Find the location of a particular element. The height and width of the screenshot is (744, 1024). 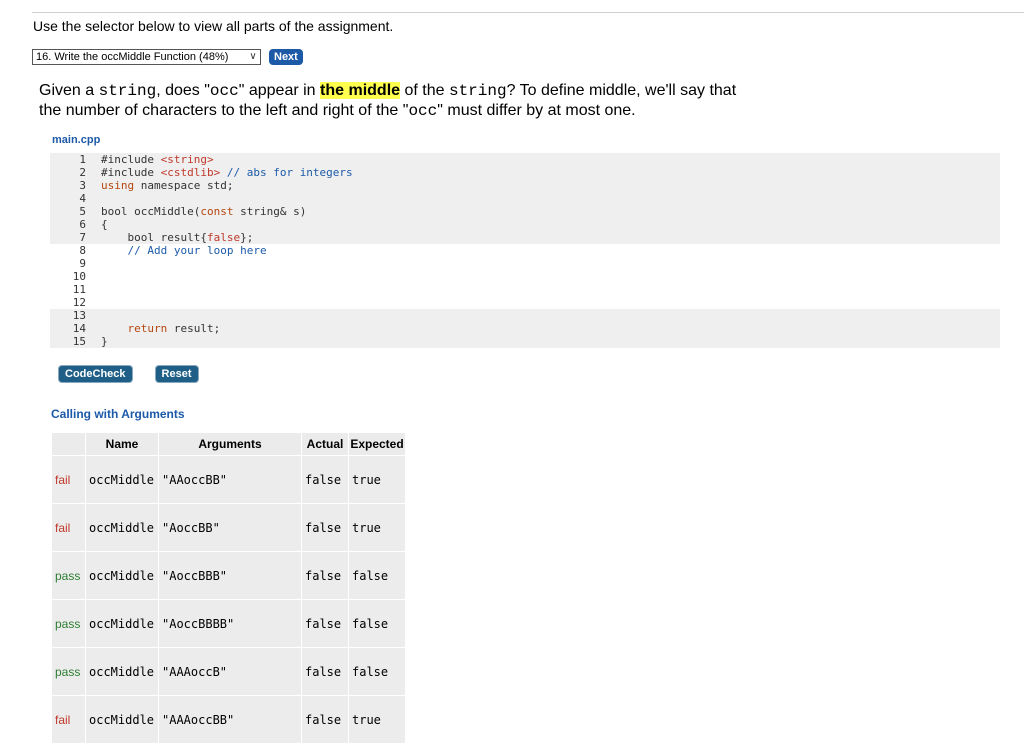

table-row: fail occMiddle "AAAoccBB" false true is located at coordinates (228, 719).